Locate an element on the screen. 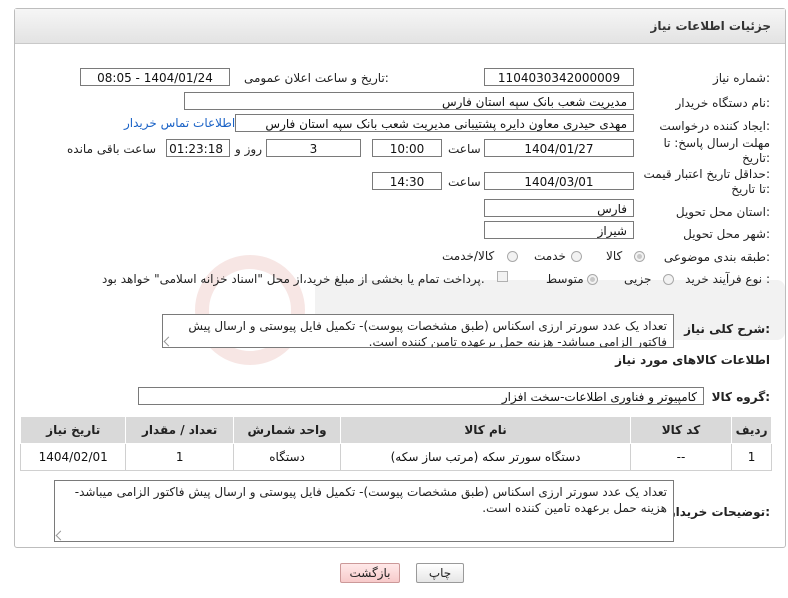 The height and width of the screenshot is (598, 788). process-option-medium: متوسط is located at coordinates (565, 279).